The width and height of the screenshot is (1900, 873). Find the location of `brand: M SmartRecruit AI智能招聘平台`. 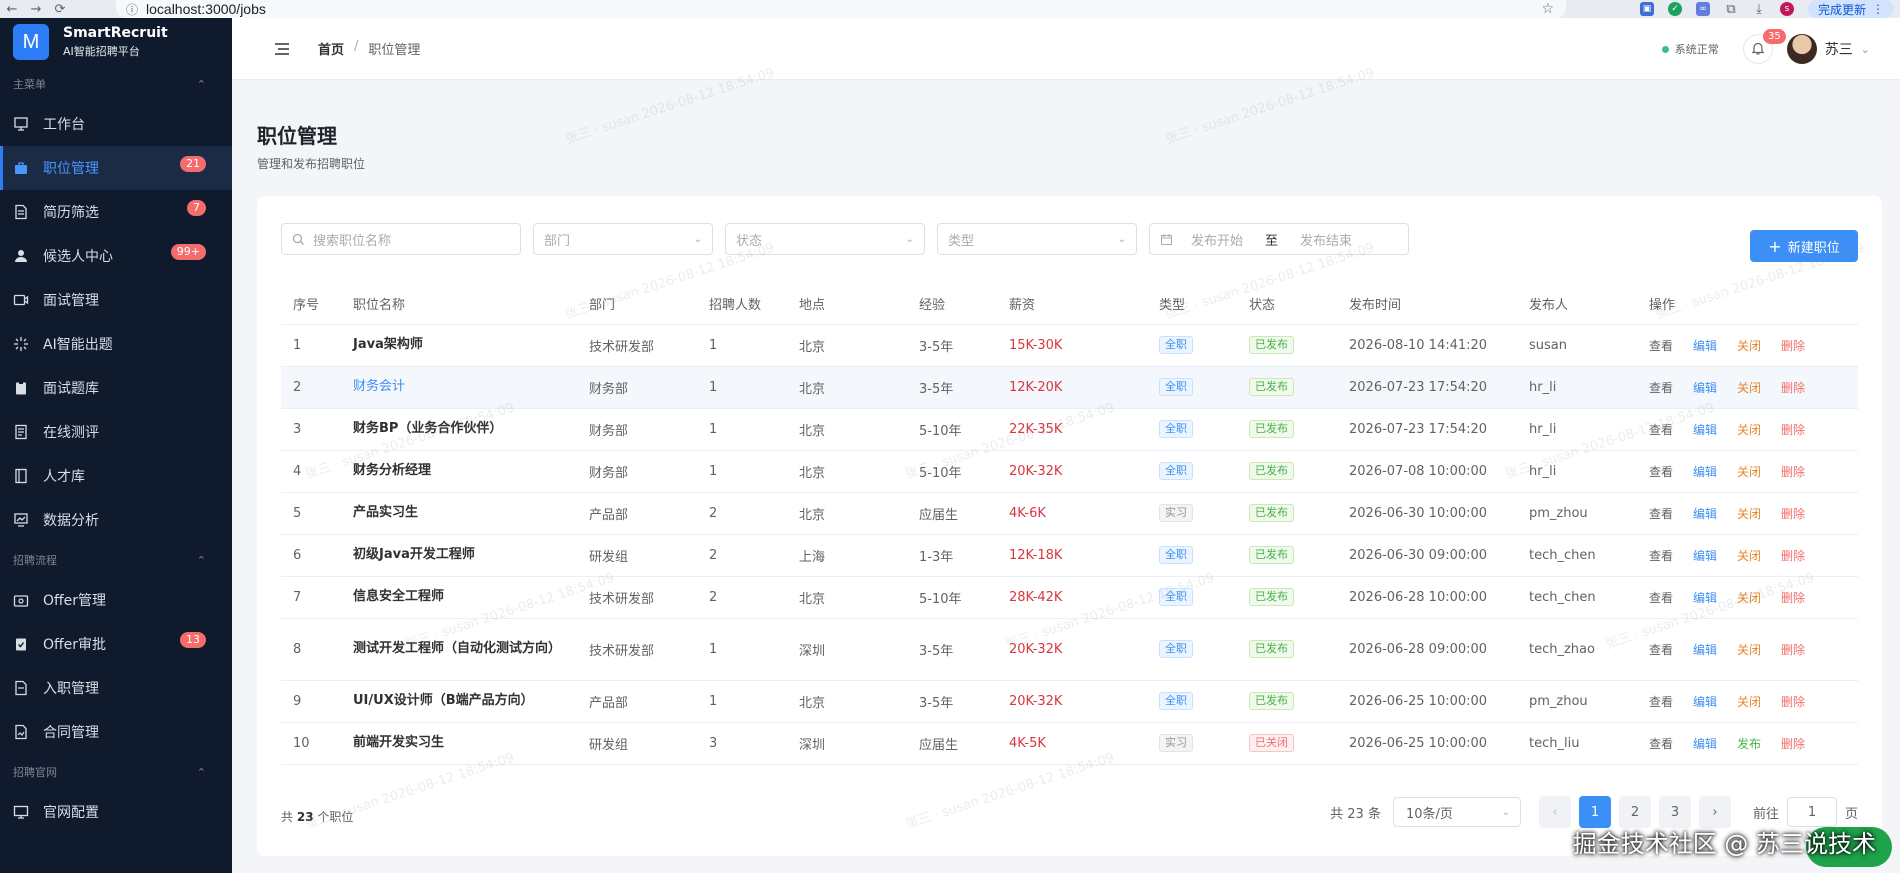

brand: M SmartRecruit AI智能招聘平台 is located at coordinates (116, 42).